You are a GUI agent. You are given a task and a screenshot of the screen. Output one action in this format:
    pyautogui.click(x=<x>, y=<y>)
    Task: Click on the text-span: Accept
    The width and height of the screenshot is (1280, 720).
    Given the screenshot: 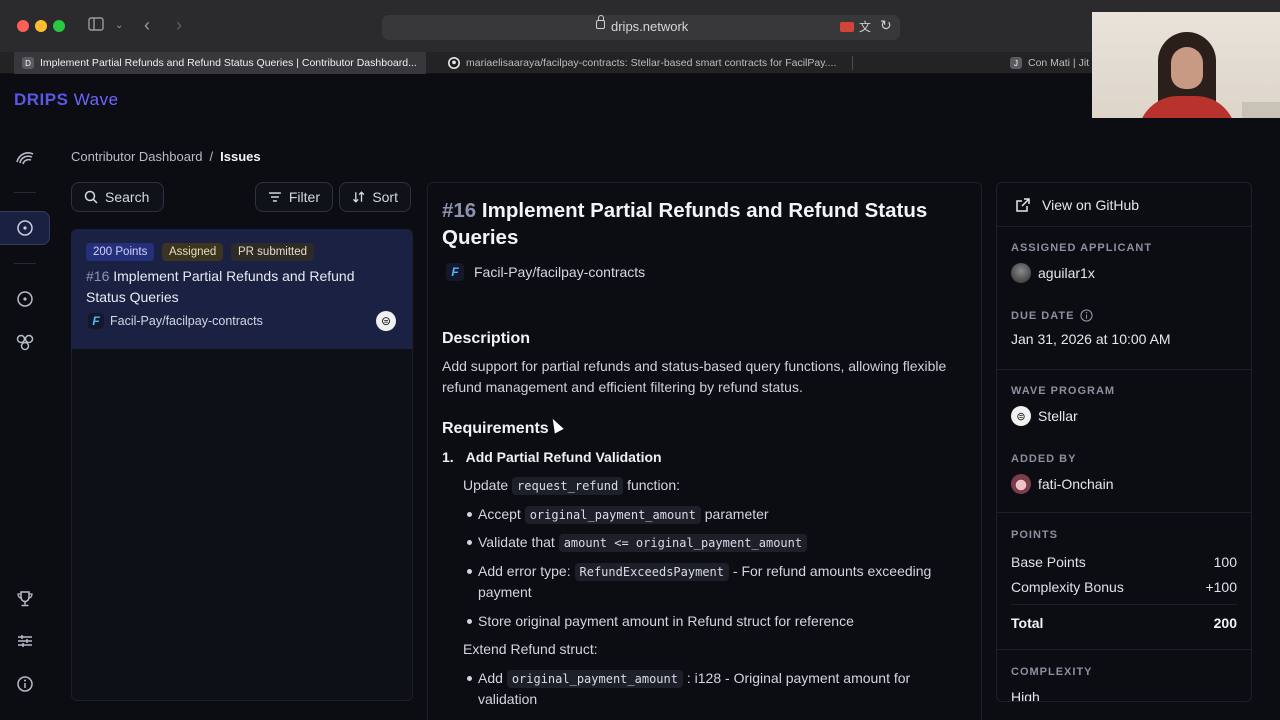 What is the action you would take?
    pyautogui.click(x=499, y=514)
    